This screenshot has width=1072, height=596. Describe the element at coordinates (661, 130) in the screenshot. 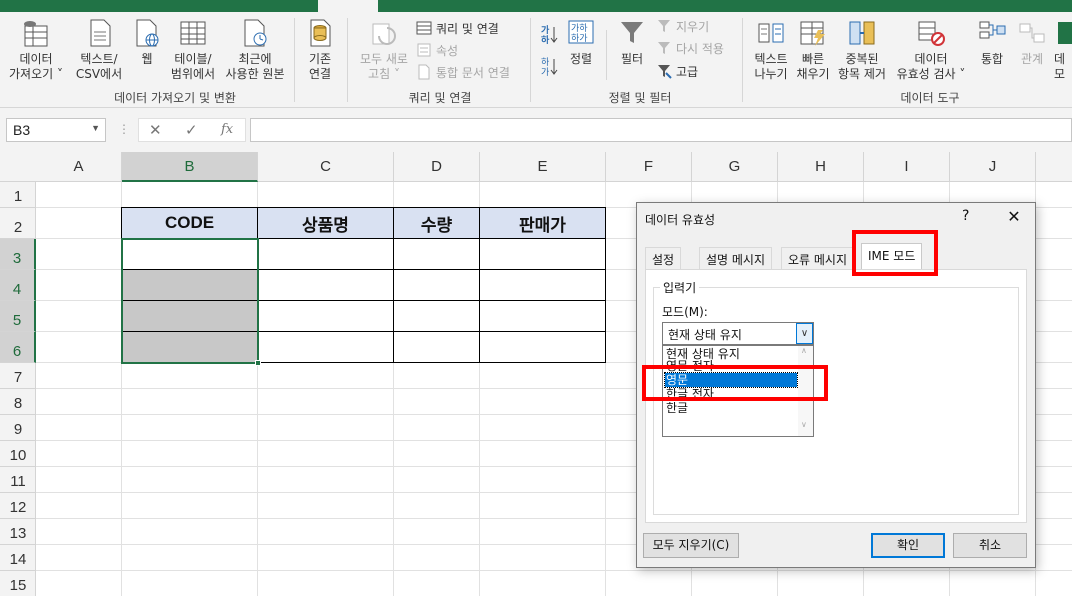

I see `formula-input` at that location.